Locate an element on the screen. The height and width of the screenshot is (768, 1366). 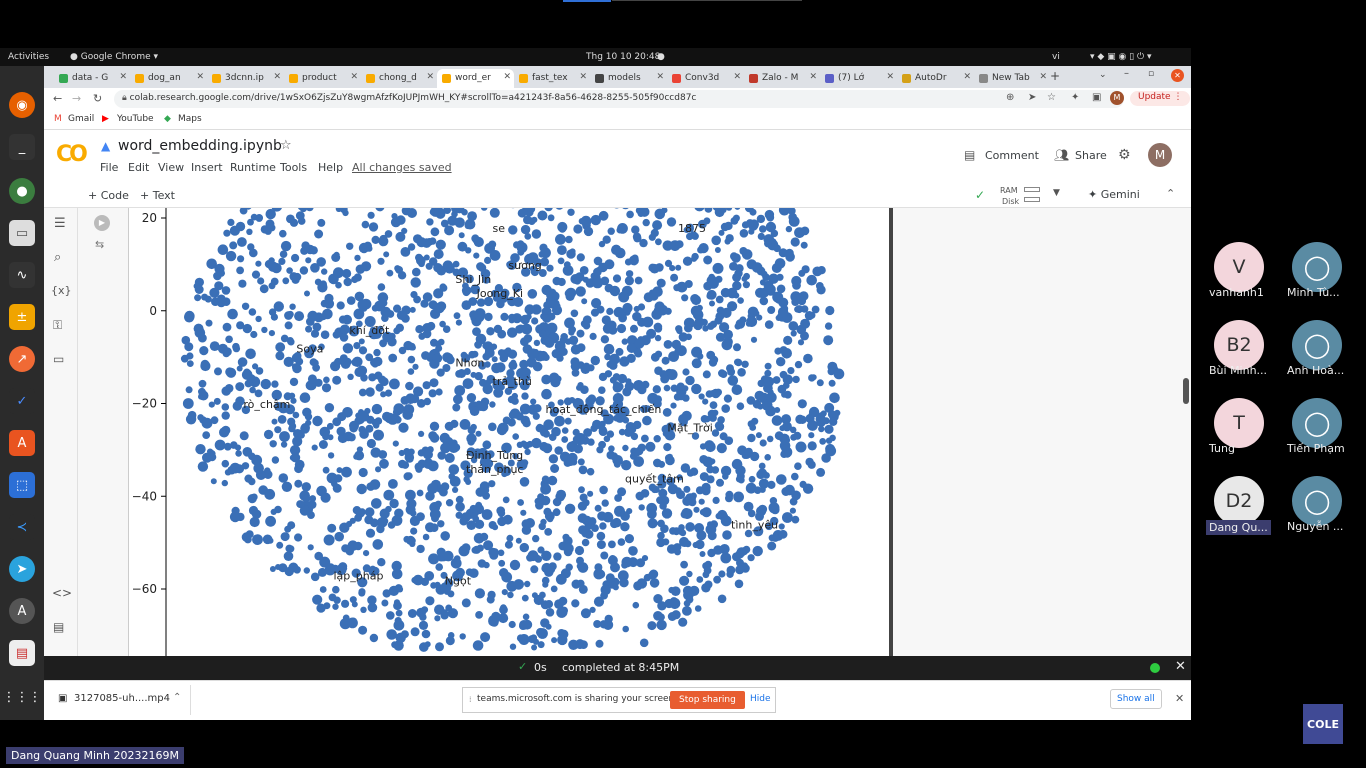
search-icon: ⌕ is located at coordinates (57, 257).